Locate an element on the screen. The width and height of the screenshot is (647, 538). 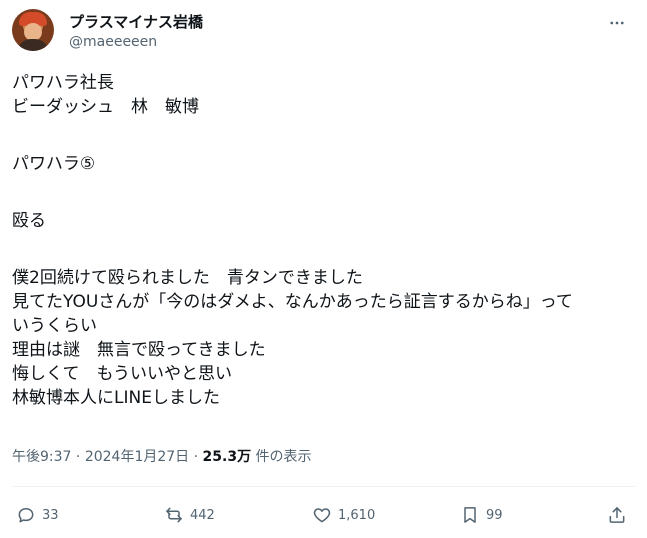
reply-button: 33 is located at coordinates (37, 515).